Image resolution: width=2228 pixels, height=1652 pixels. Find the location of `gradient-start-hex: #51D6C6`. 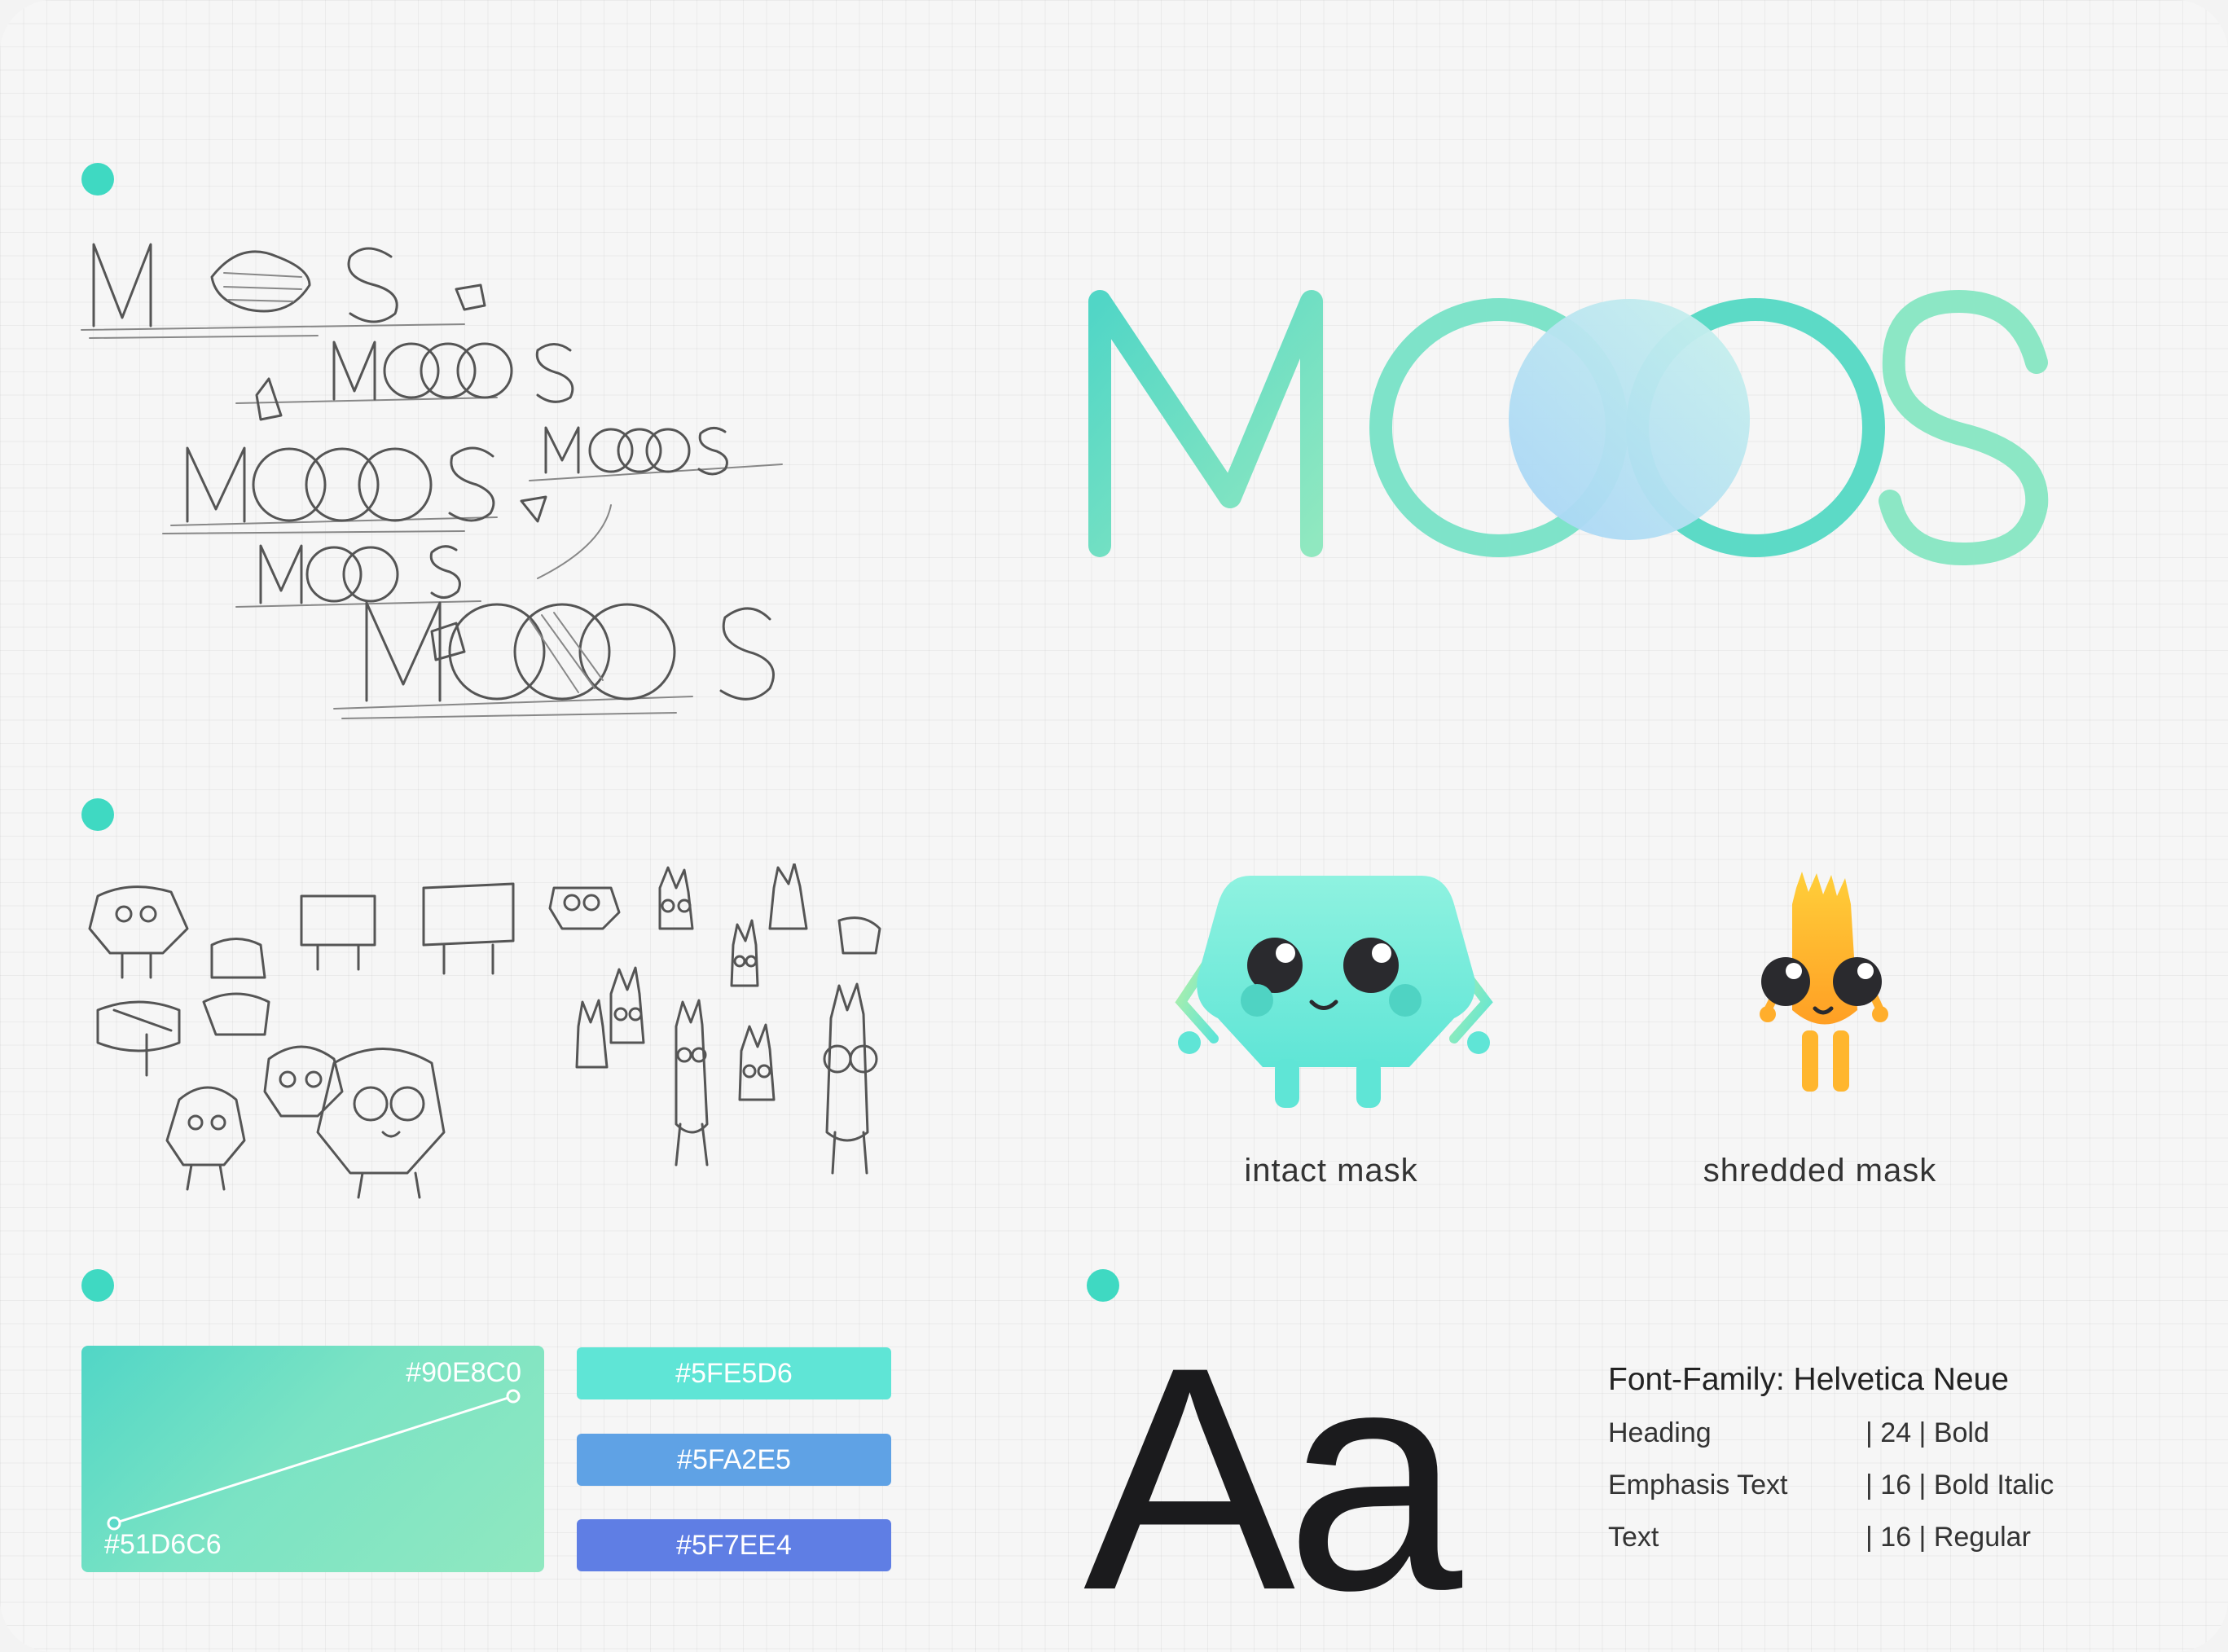

gradient-start-hex: #51D6C6 is located at coordinates (163, 1544).